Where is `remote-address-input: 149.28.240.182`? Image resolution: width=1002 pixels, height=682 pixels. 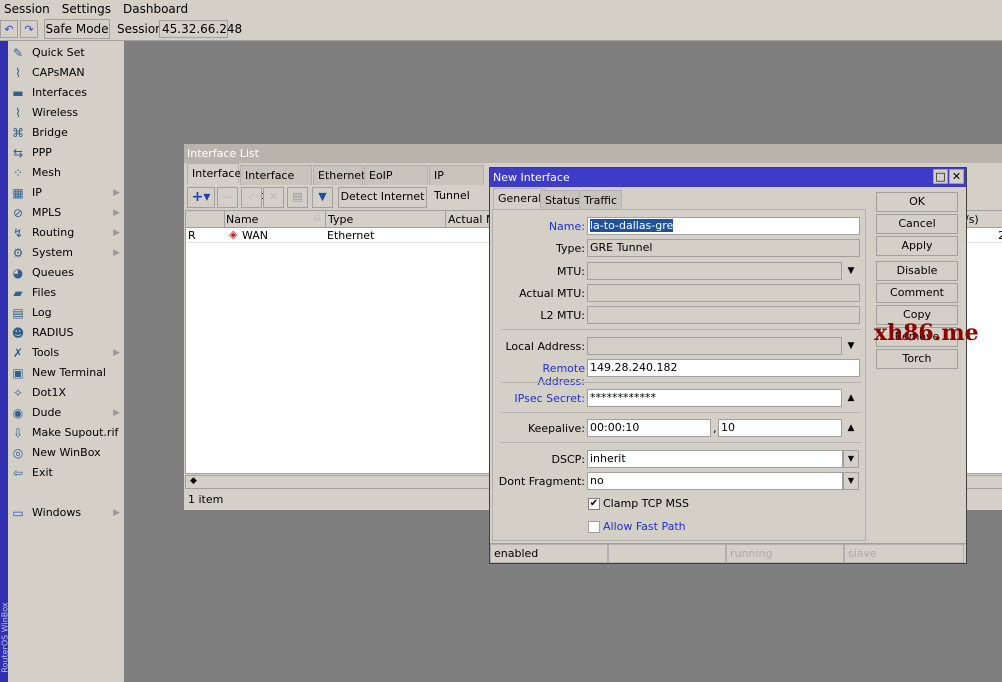
remote-address-input: 149.28.240.182 is located at coordinates (723, 368).